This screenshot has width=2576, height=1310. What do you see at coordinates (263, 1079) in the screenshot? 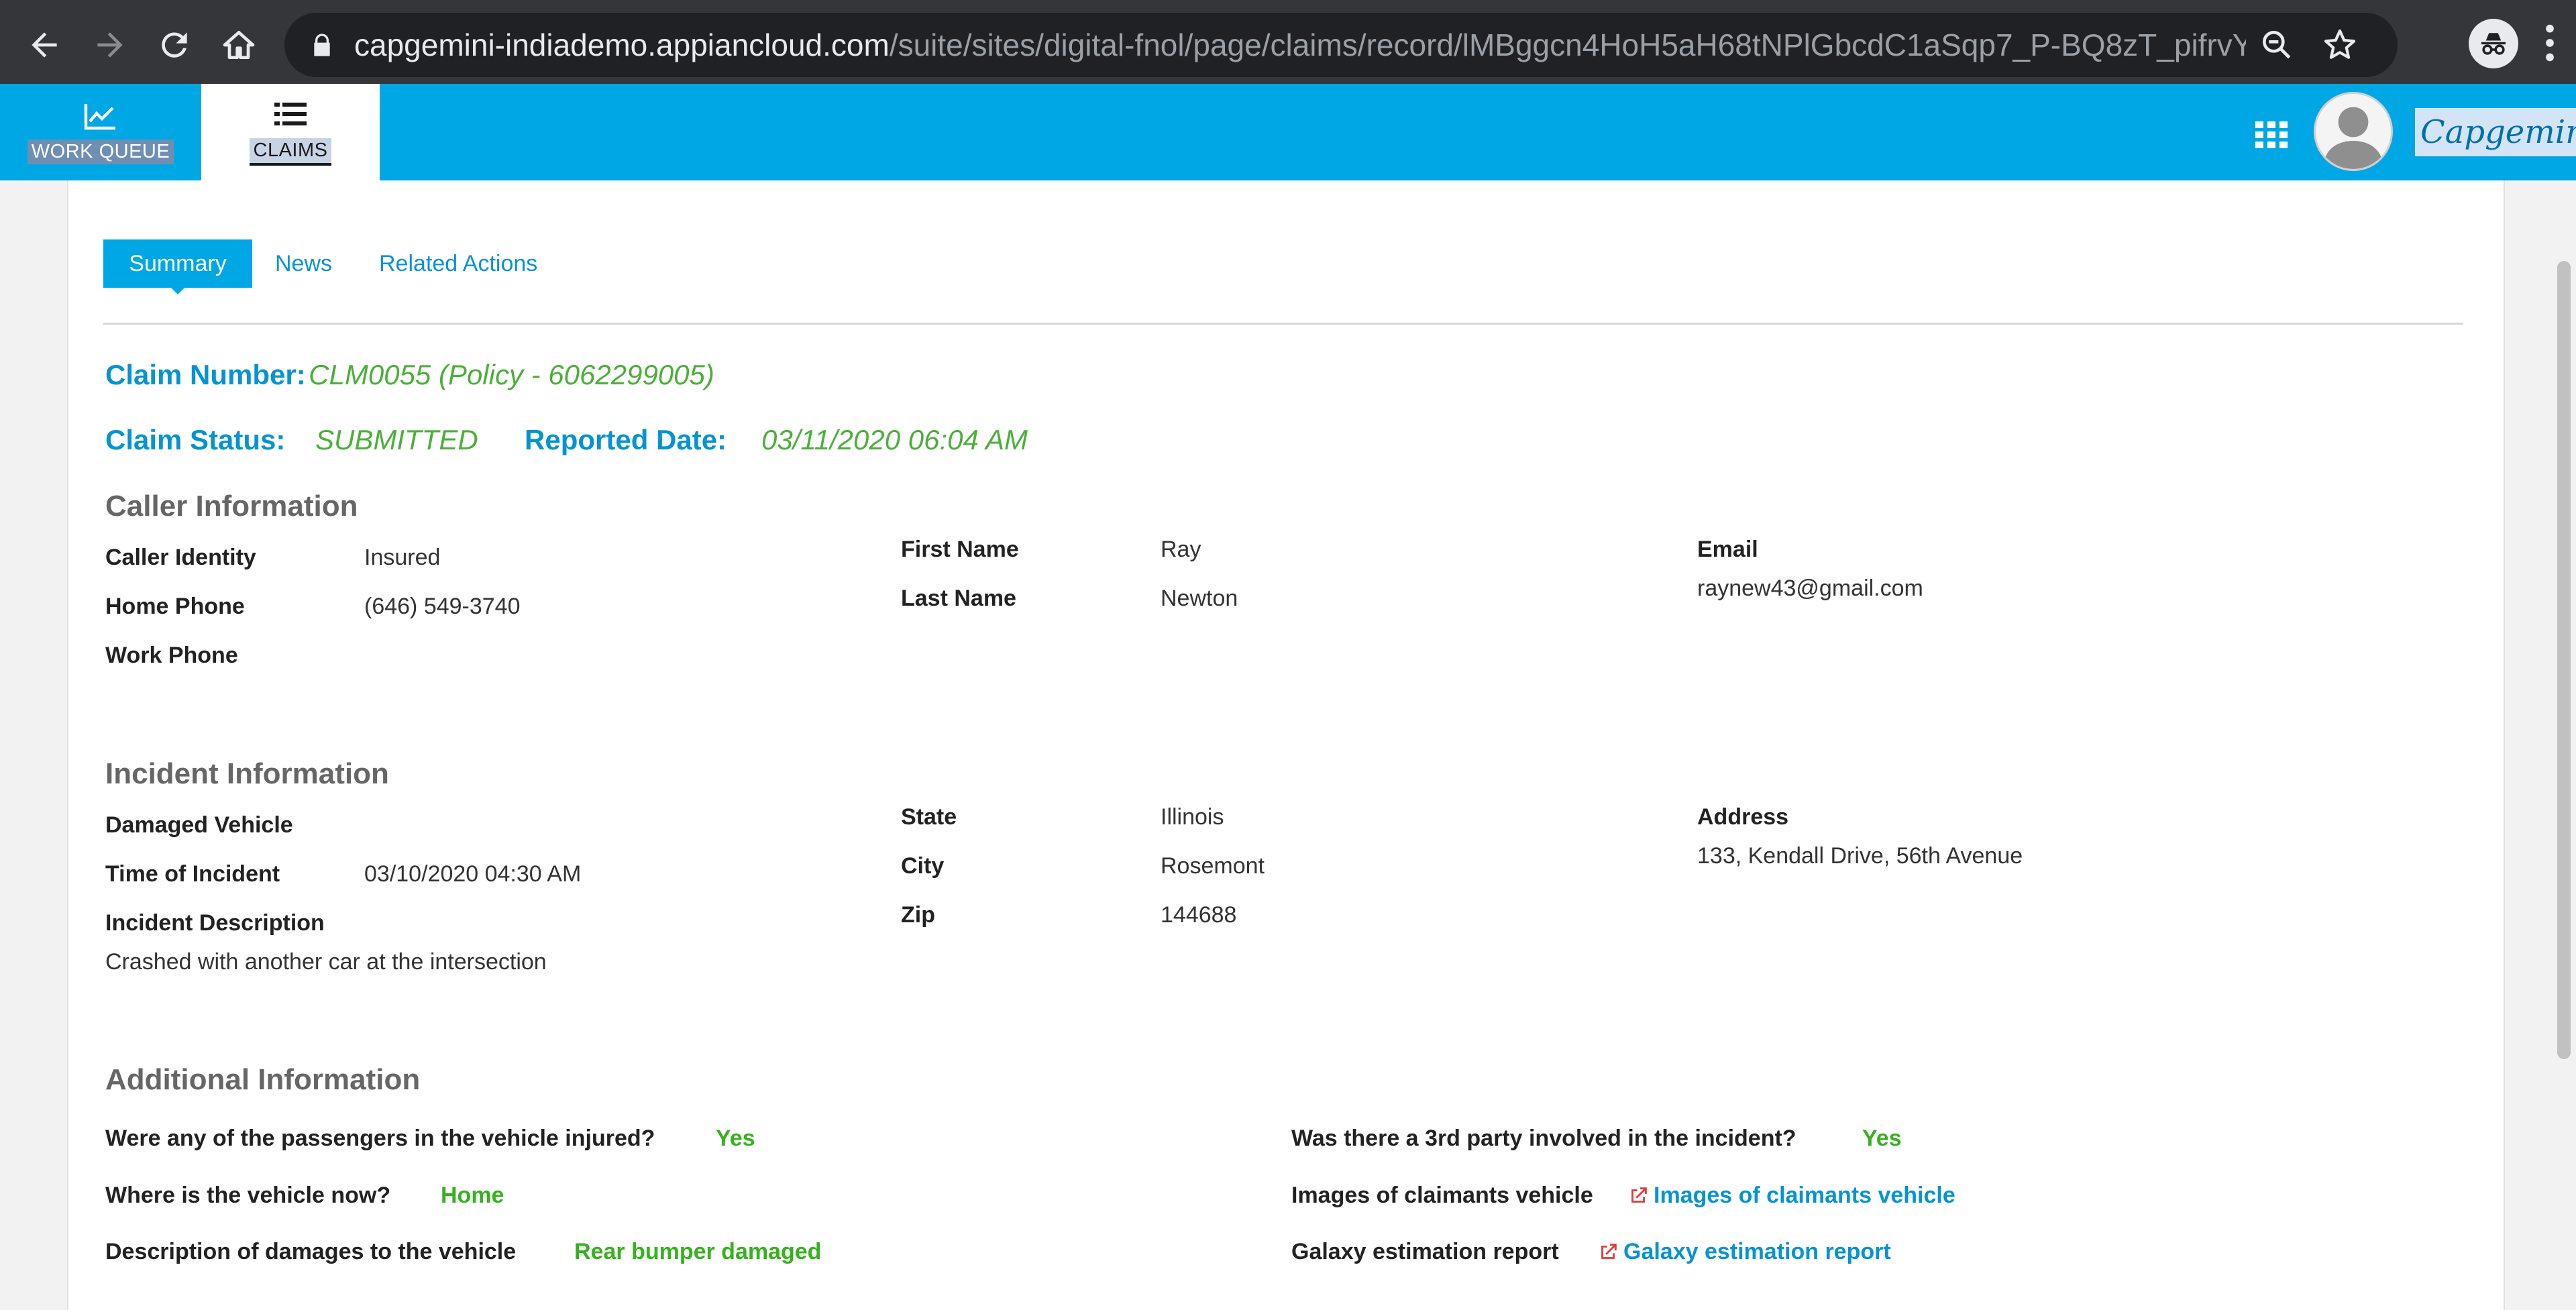
I see `additional-section-title: Additional Information` at bounding box center [263, 1079].